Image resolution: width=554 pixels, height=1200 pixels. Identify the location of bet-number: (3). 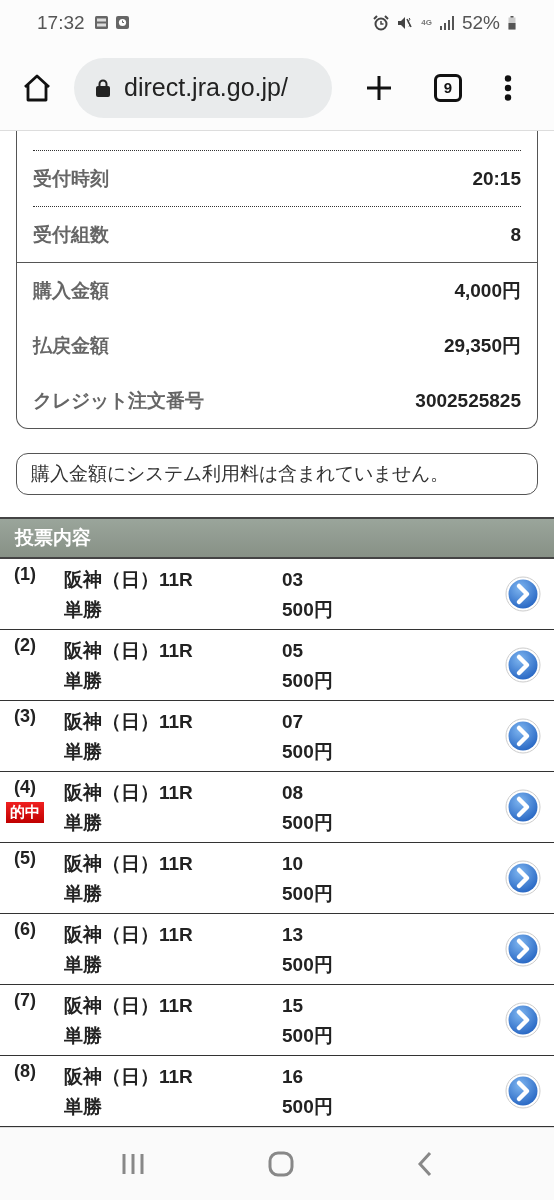
(24, 716).